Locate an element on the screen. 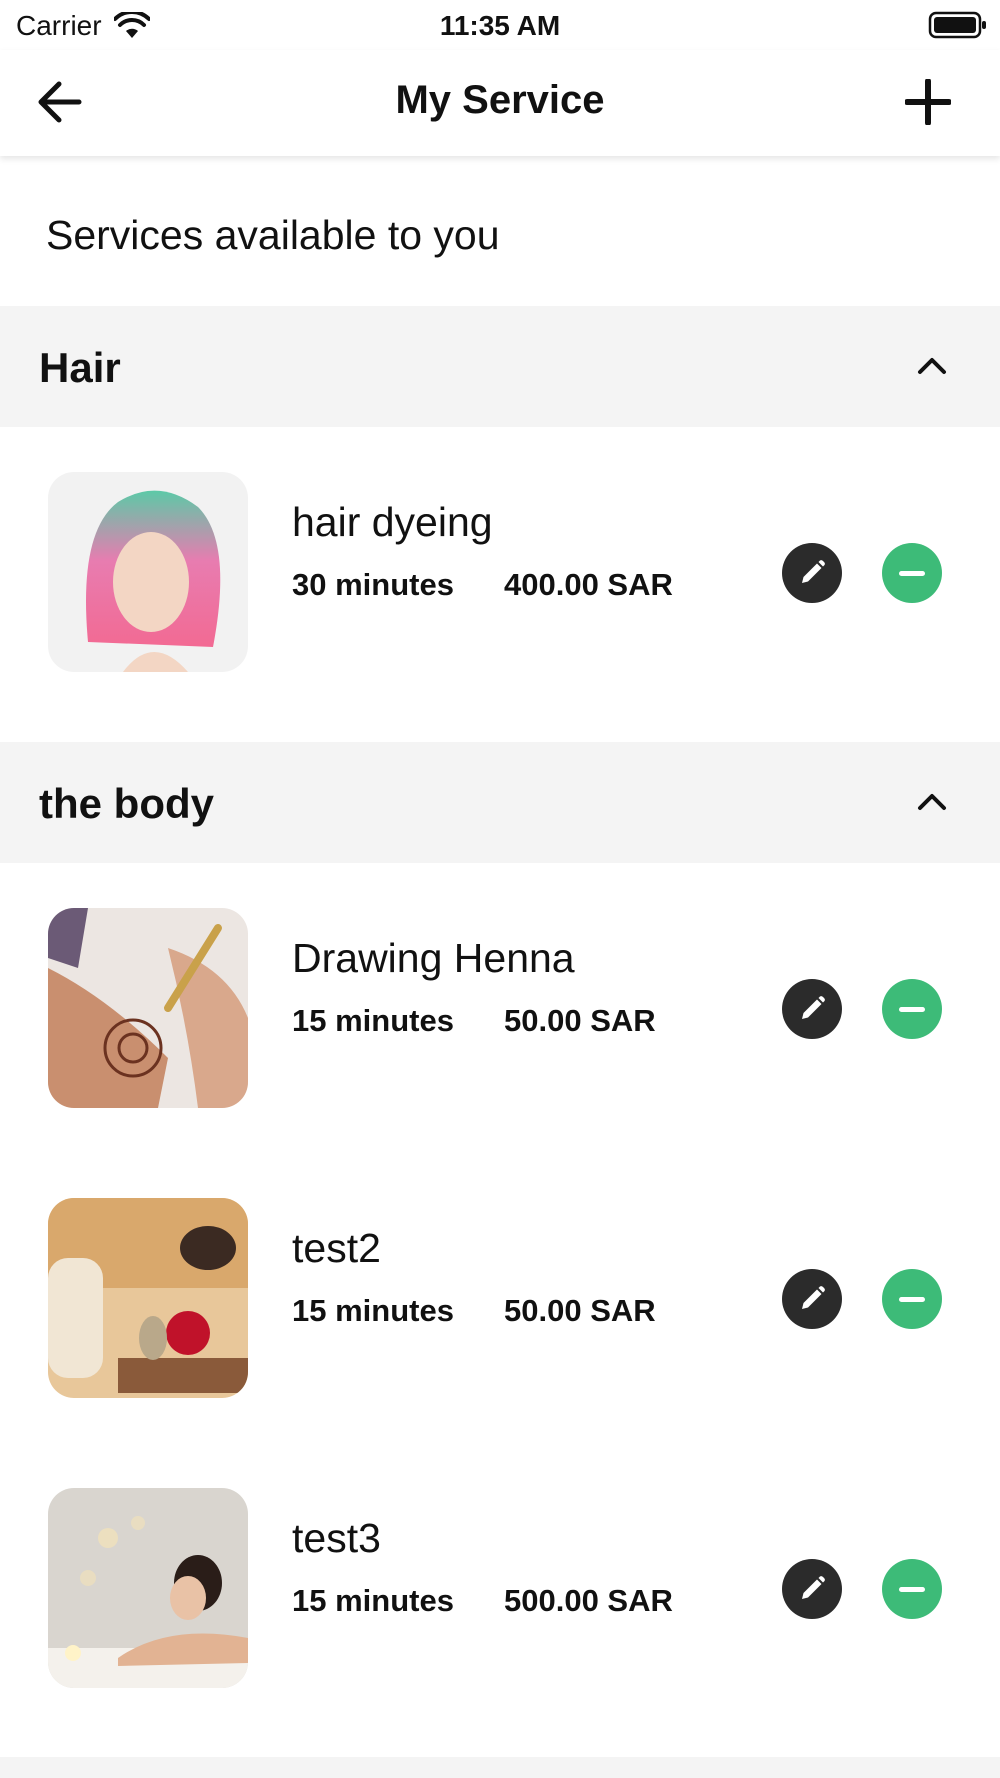 This screenshot has height=1778, width=1000. service-name: Drawing Henna is located at coordinates (433, 958).